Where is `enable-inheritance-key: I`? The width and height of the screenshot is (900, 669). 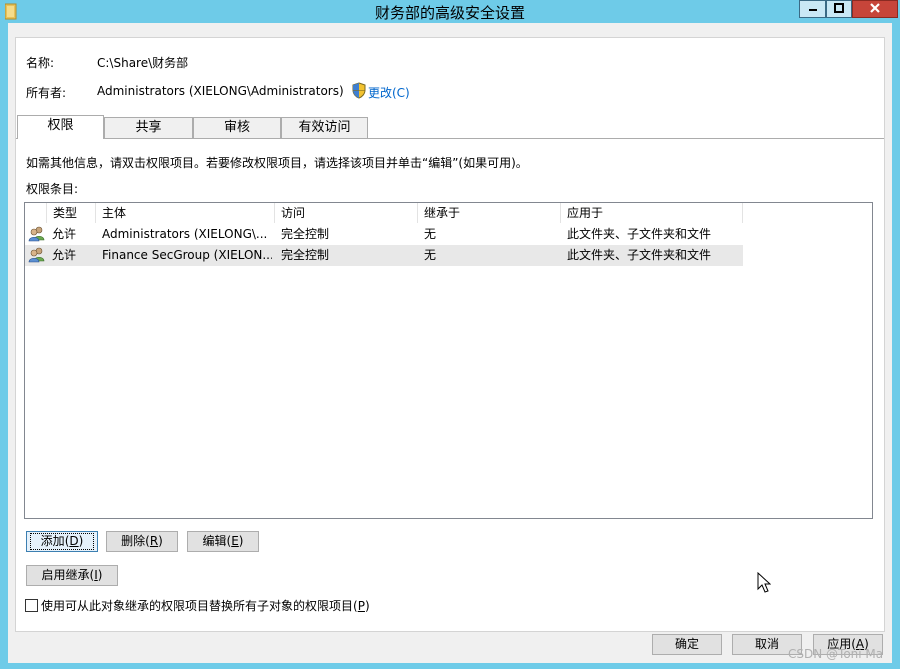 enable-inheritance-key: I is located at coordinates (96, 575).